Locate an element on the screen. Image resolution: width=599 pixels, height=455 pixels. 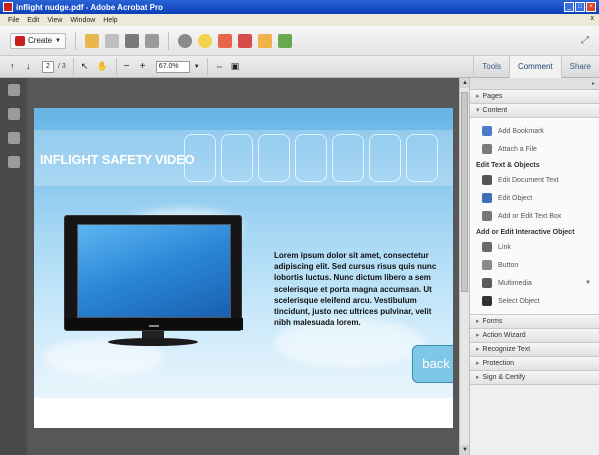
multimedia-item: Multimedia ▼ is located at coordinates (534, 283).